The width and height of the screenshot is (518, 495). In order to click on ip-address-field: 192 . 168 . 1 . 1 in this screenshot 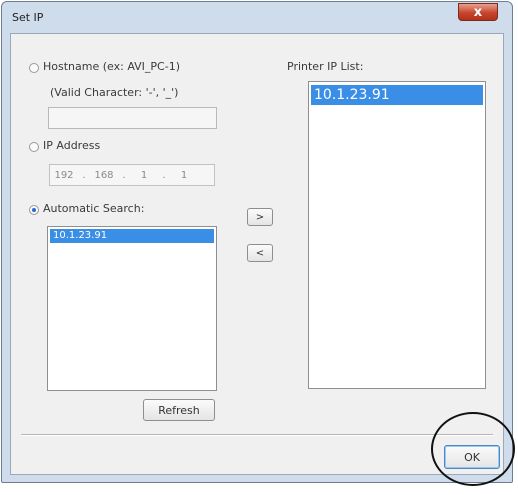, I will do `click(132, 175)`.